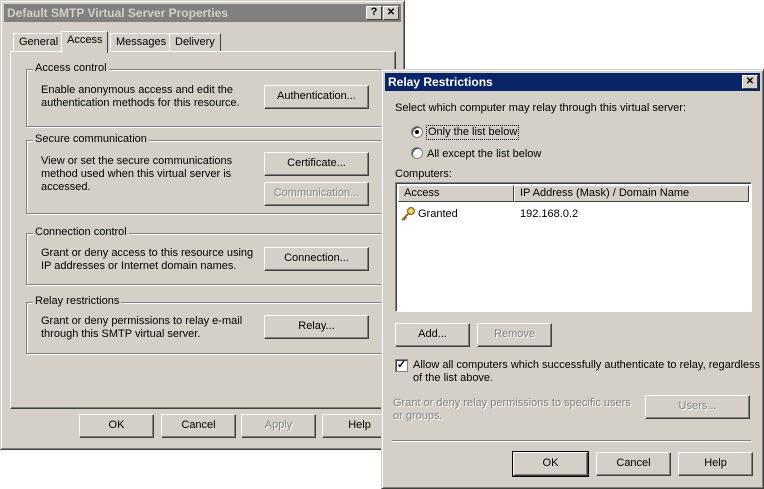 The height and width of the screenshot is (489, 764). Describe the element at coordinates (278, 426) in the screenshot. I see `apply-button: Apply` at that location.